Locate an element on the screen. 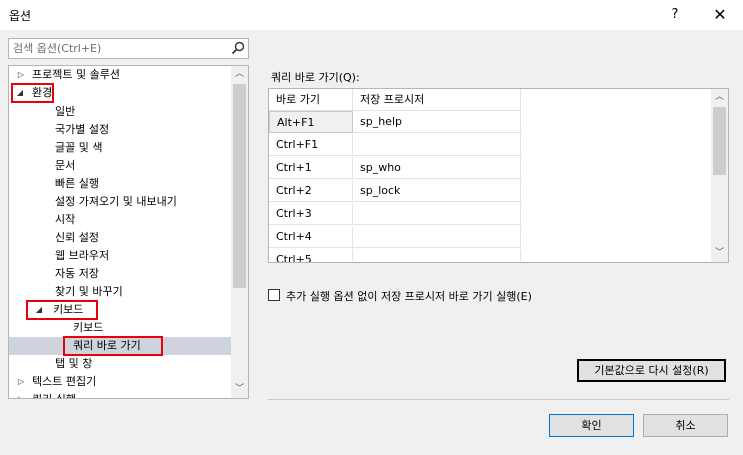 This screenshot has width=743, height=455. tree-item-fonts-colors: 글꼴 및 색 is located at coordinates (120, 148).